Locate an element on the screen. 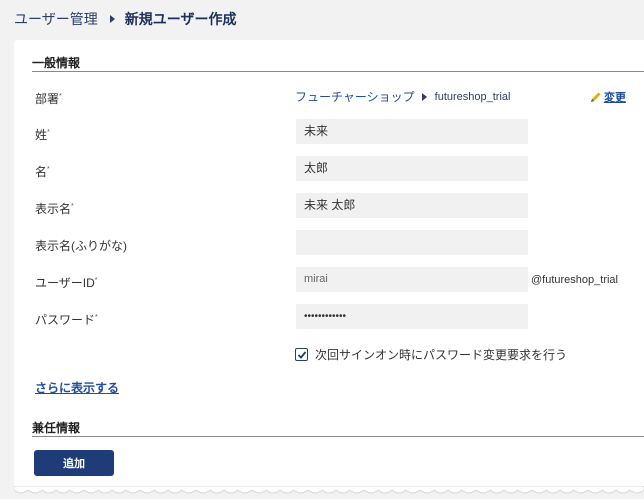  department-path: フューチャーショップ futureshop_trial is located at coordinates (402, 96).